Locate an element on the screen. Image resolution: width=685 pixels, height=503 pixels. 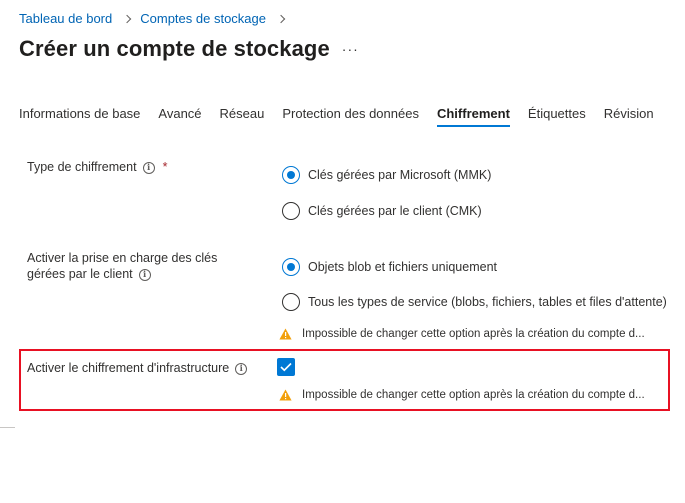
radio-blobs-files-only: Objets blob et fichiers uniquement is located at coordinates (389, 267).